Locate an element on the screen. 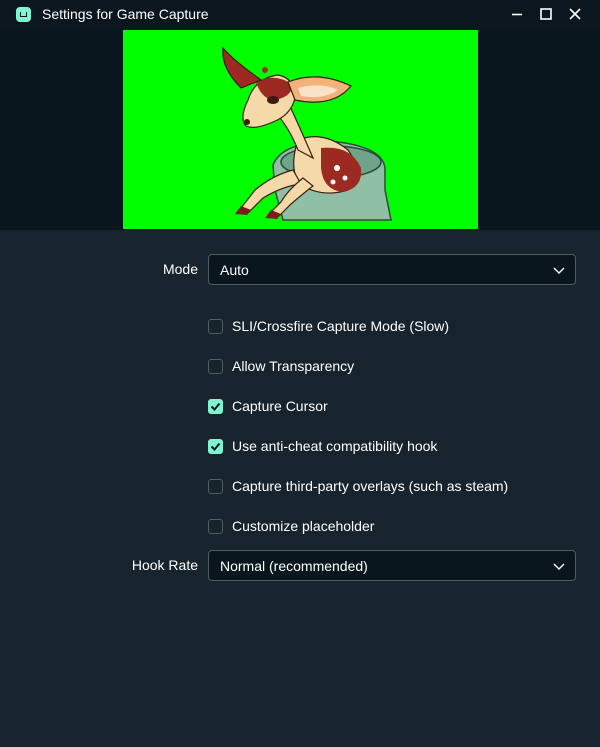  checkbox-label: SLI/Crossfire Capture Mode (Slow) is located at coordinates (341, 326).